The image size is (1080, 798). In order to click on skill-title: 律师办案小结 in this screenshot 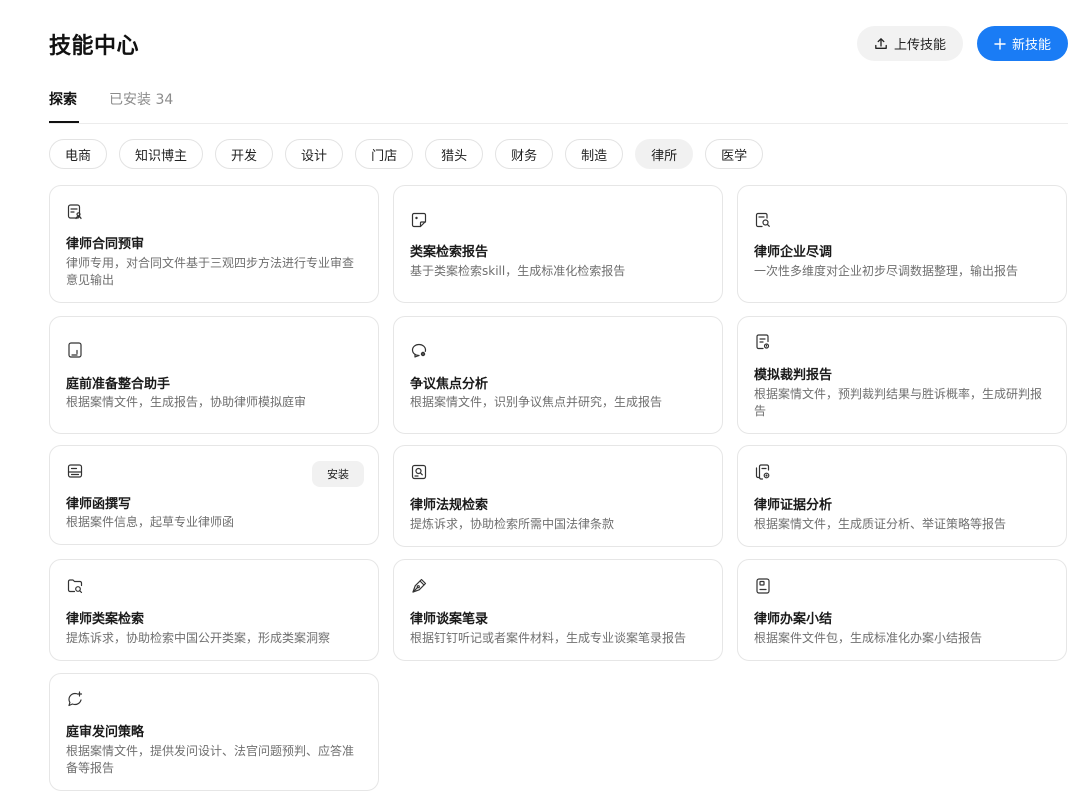, I will do `click(793, 619)`.